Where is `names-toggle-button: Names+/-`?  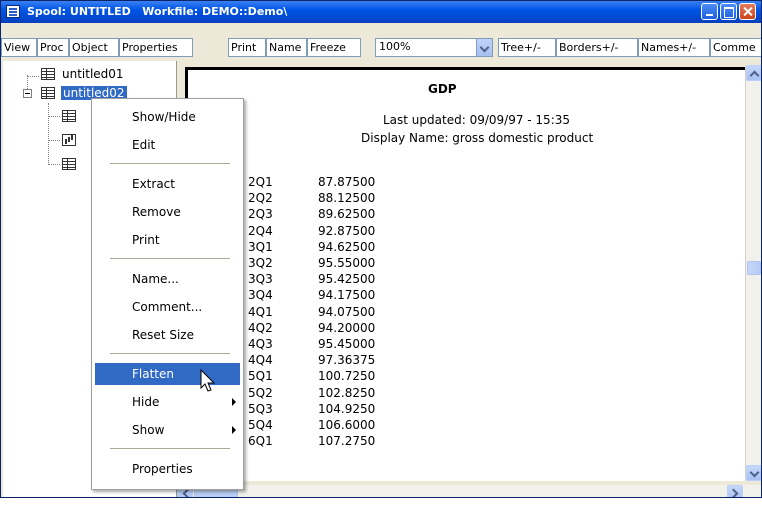 names-toggle-button: Names+/- is located at coordinates (674, 47).